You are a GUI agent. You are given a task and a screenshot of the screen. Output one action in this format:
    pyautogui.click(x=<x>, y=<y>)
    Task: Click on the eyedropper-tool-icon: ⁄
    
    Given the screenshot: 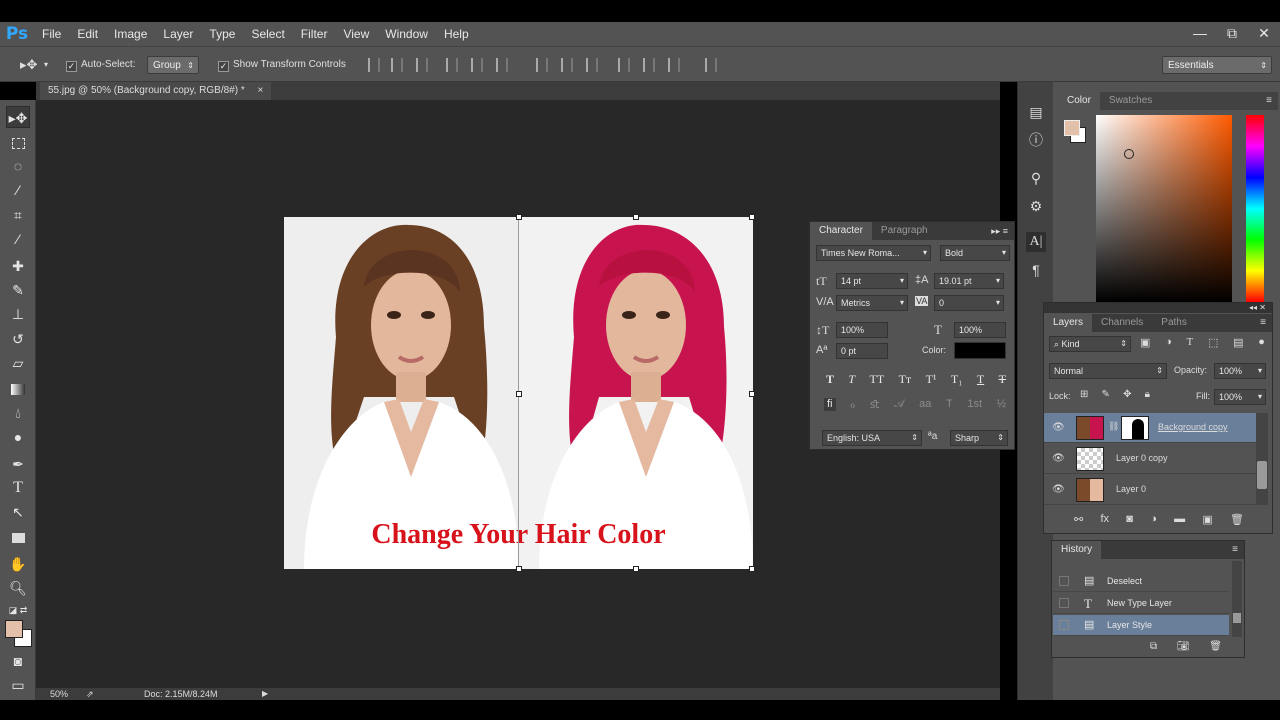 What is the action you would take?
    pyautogui.click(x=18, y=239)
    